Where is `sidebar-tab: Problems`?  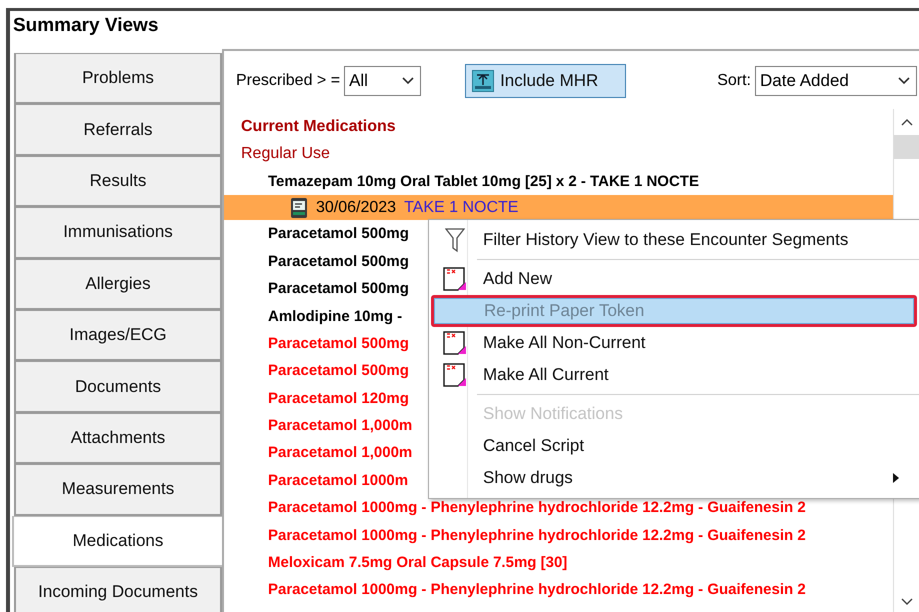 sidebar-tab: Problems is located at coordinates (118, 78).